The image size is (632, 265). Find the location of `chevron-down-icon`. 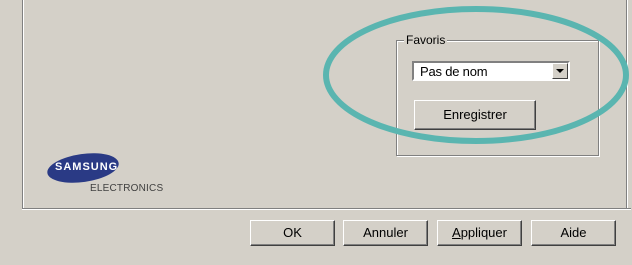

chevron-down-icon is located at coordinates (560, 71).